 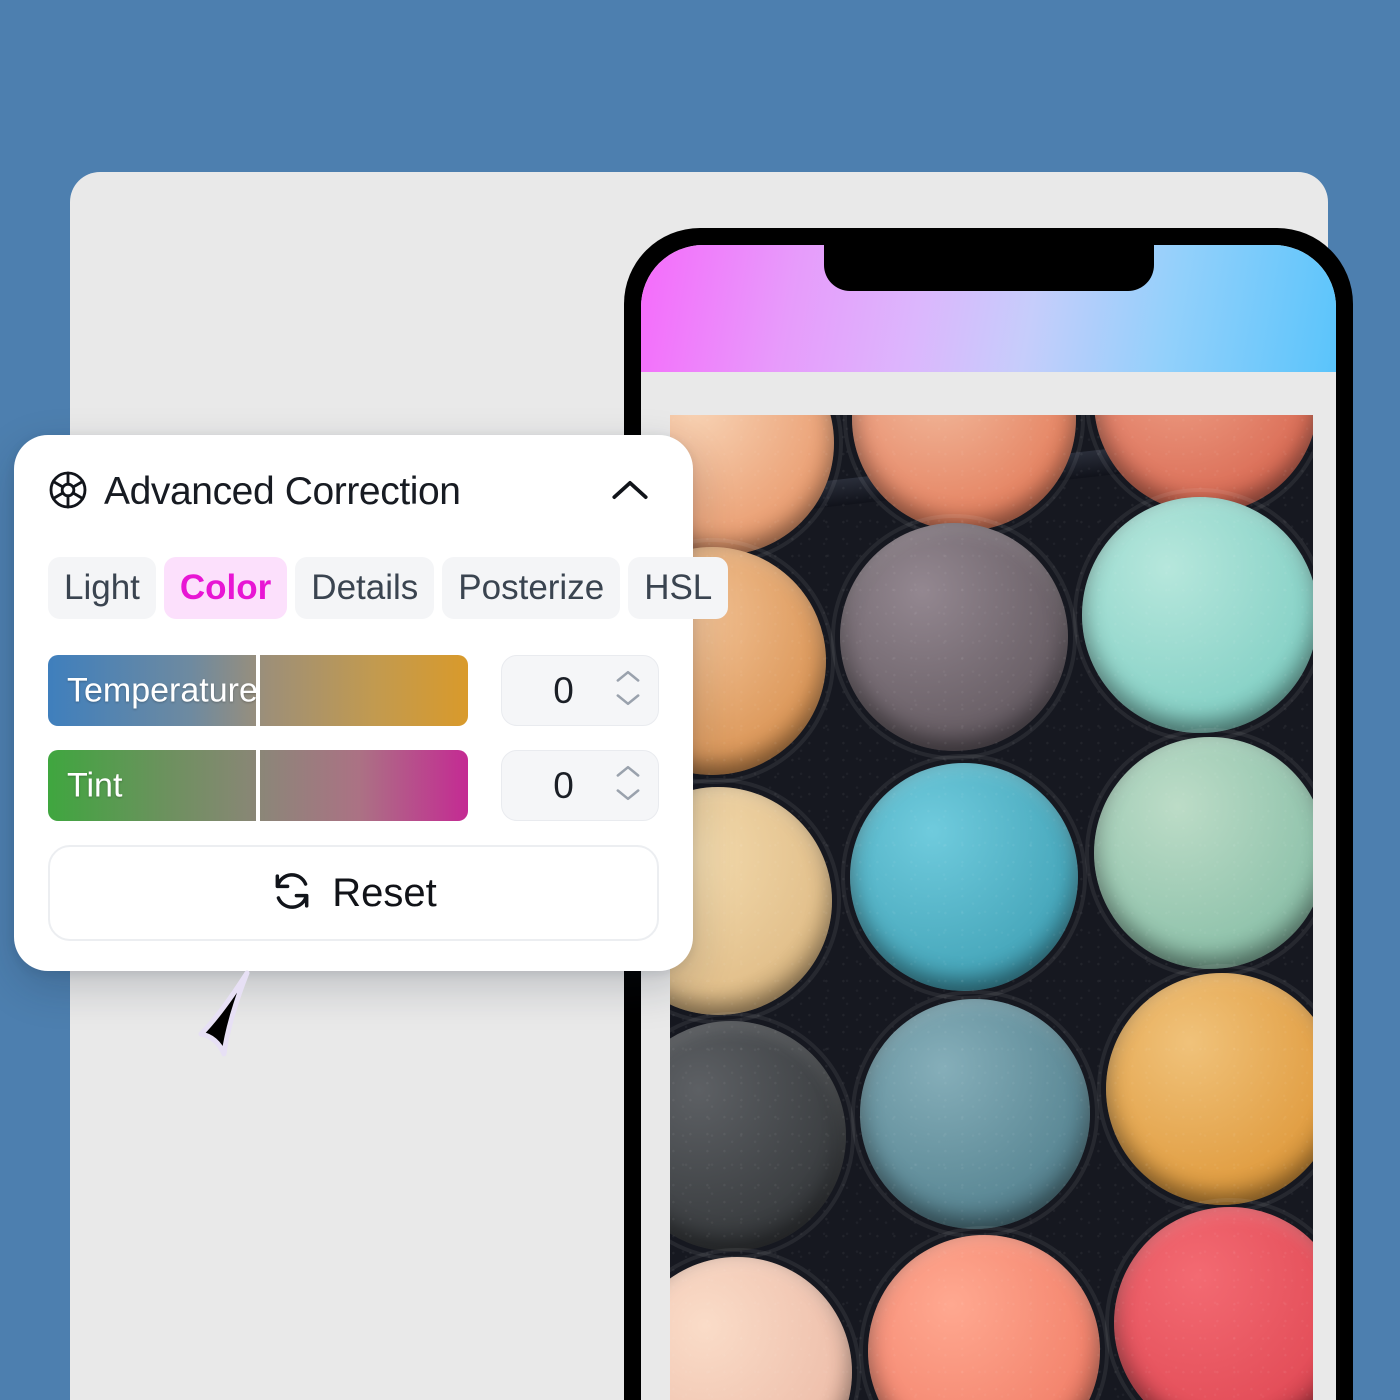 I want to click on correction-tab-bar: Light Color Details Posterize HSL, so click(x=388, y=588).